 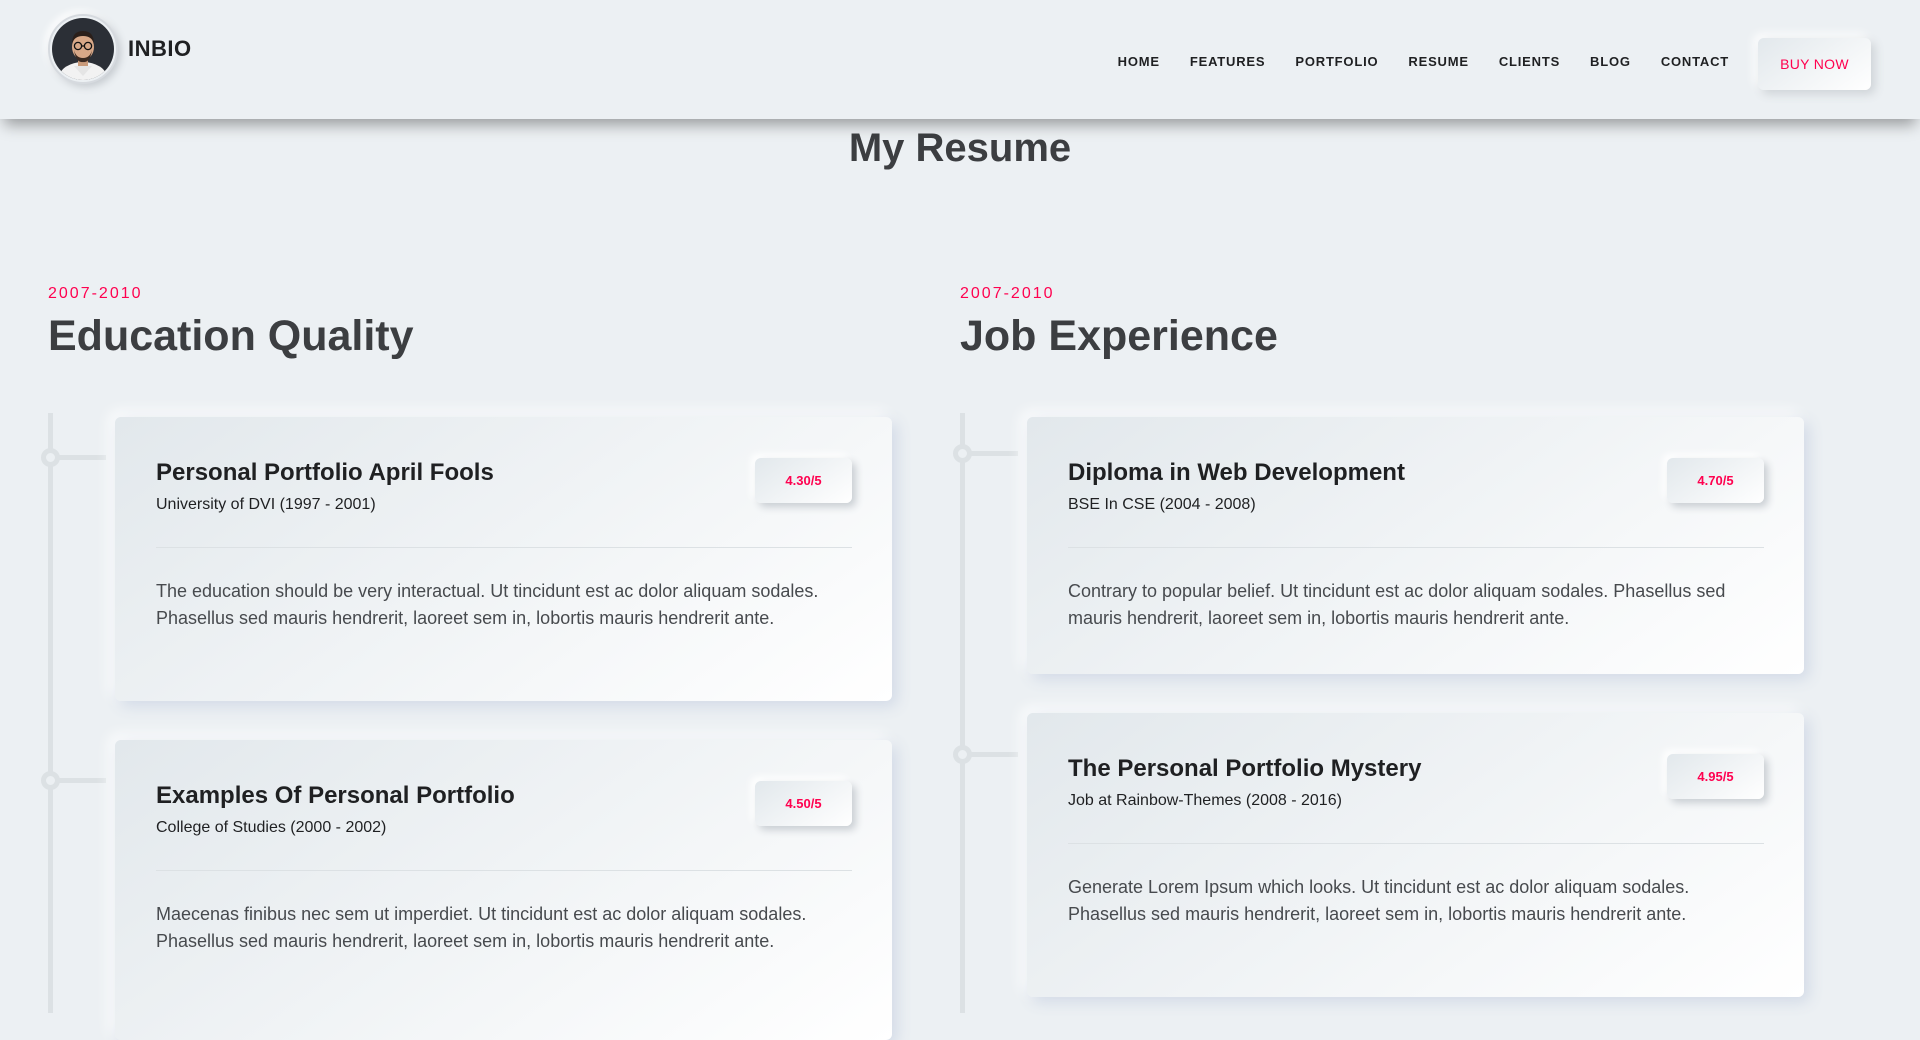 I want to click on rating-badge: 4.30/5, so click(x=803, y=480).